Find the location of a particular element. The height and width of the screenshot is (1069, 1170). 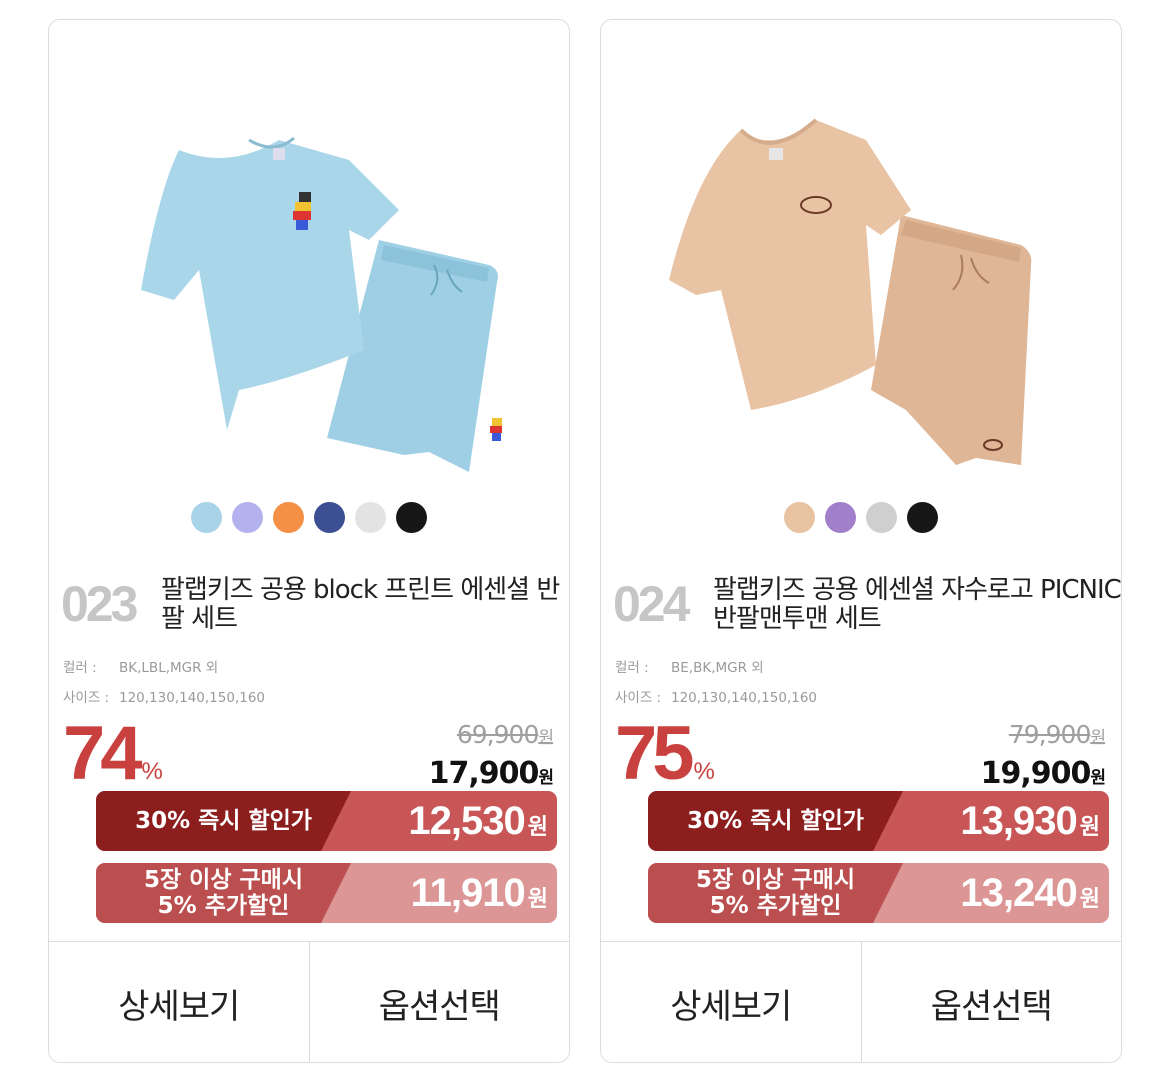

sale-price: 19,900원 is located at coordinates (1043, 773).